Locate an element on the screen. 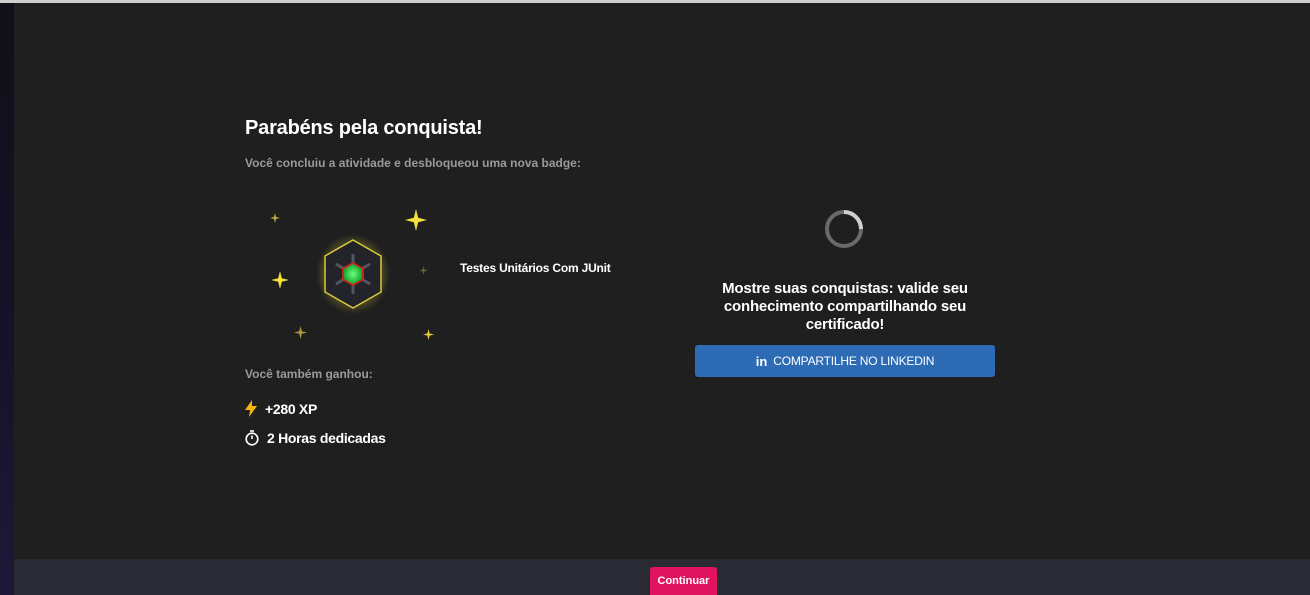 Image resolution: width=1310 pixels, height=595 pixels. stopwatch-icon is located at coordinates (252, 438).